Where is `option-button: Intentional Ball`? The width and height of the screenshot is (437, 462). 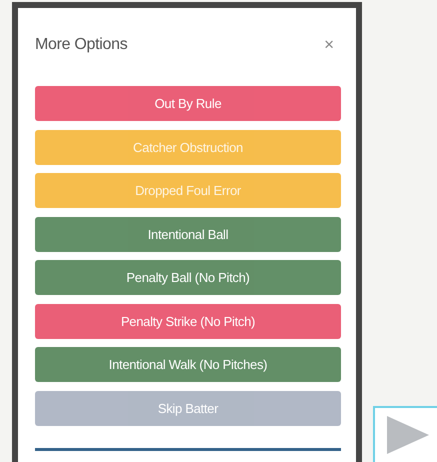 option-button: Intentional Ball is located at coordinates (188, 234).